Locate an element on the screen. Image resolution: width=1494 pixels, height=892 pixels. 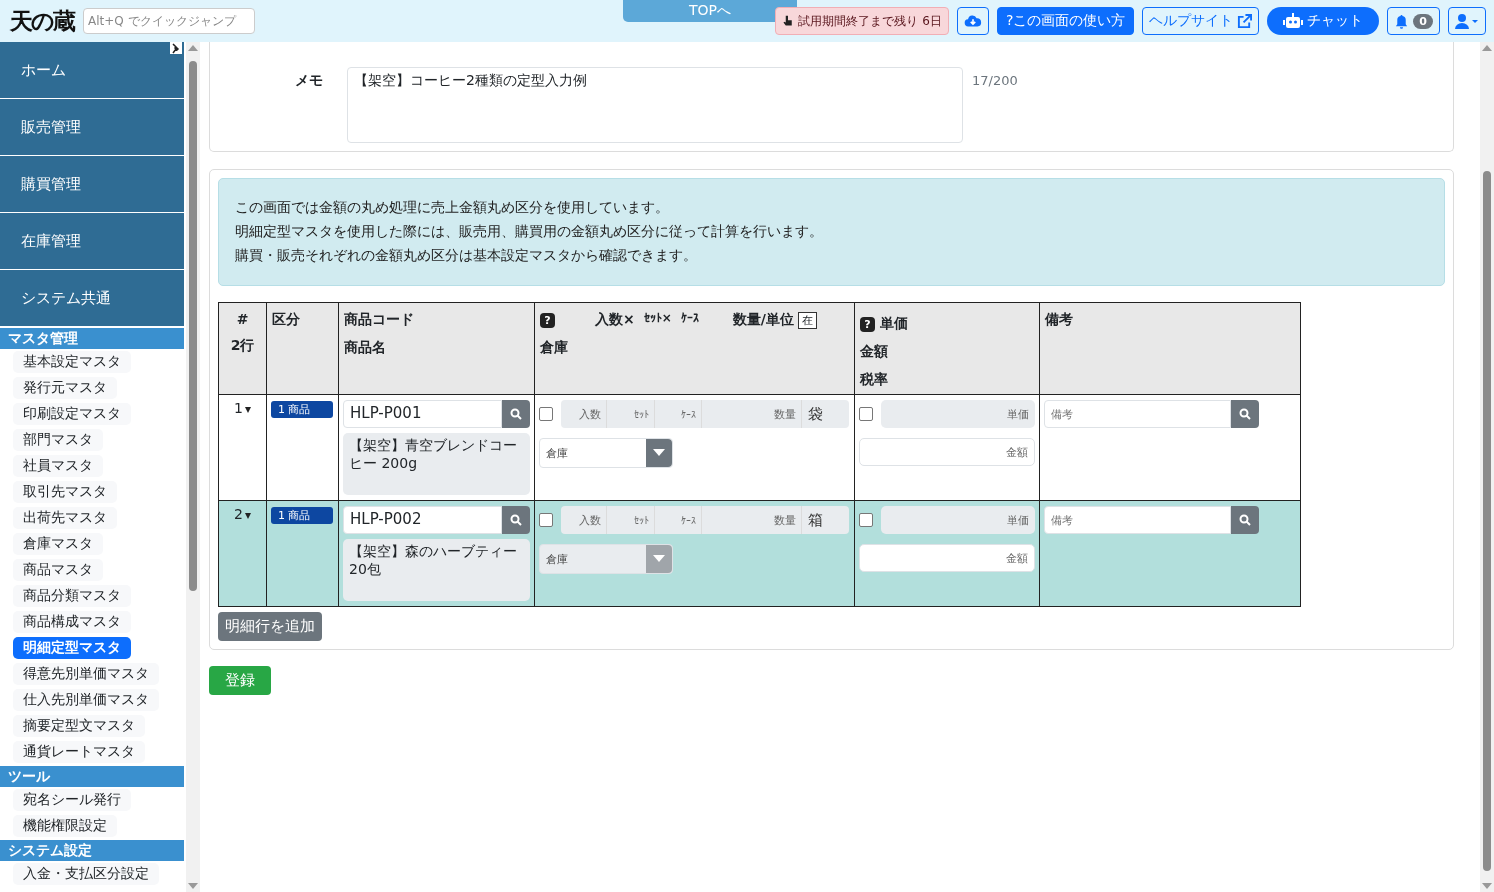
product-name-field: 【架空】青空ブレンドコーヒー 200g is located at coordinates (436, 464).